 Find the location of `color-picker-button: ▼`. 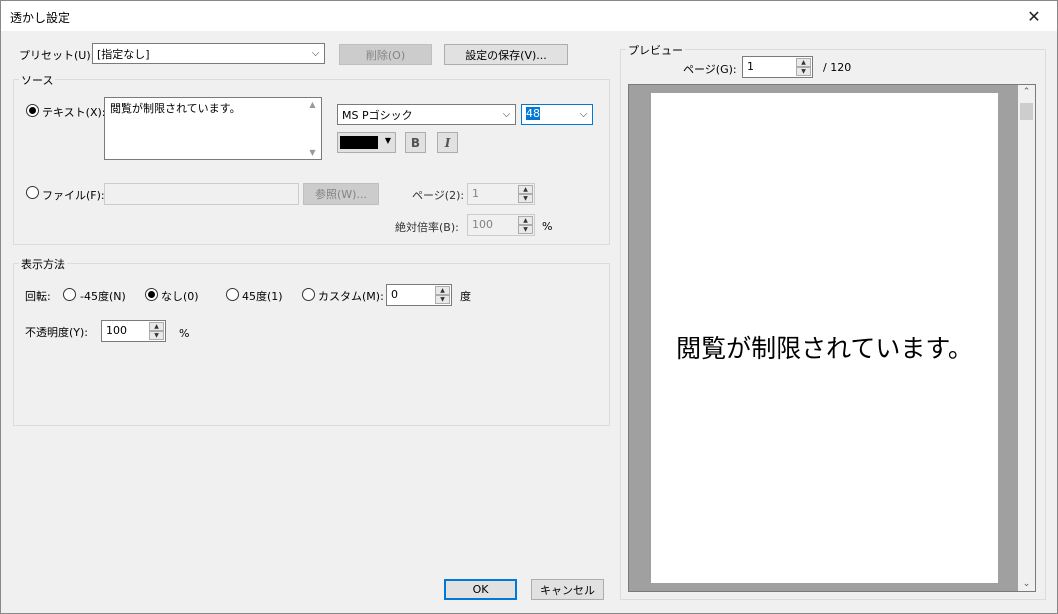

color-picker-button: ▼ is located at coordinates (366, 142).